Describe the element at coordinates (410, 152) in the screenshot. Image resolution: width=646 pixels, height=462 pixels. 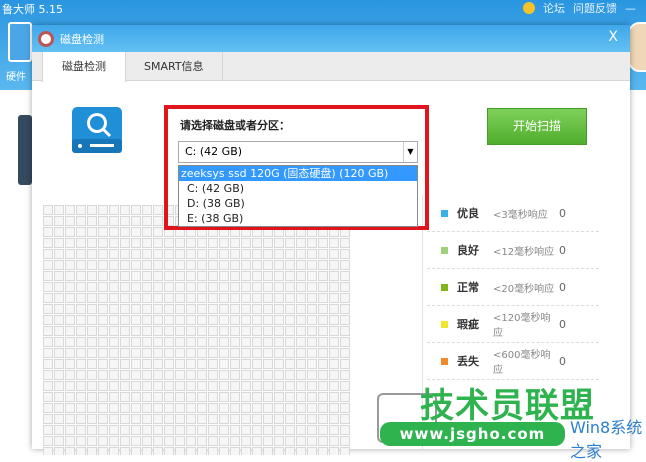
I see `chevron-down-icon: ▼` at that location.